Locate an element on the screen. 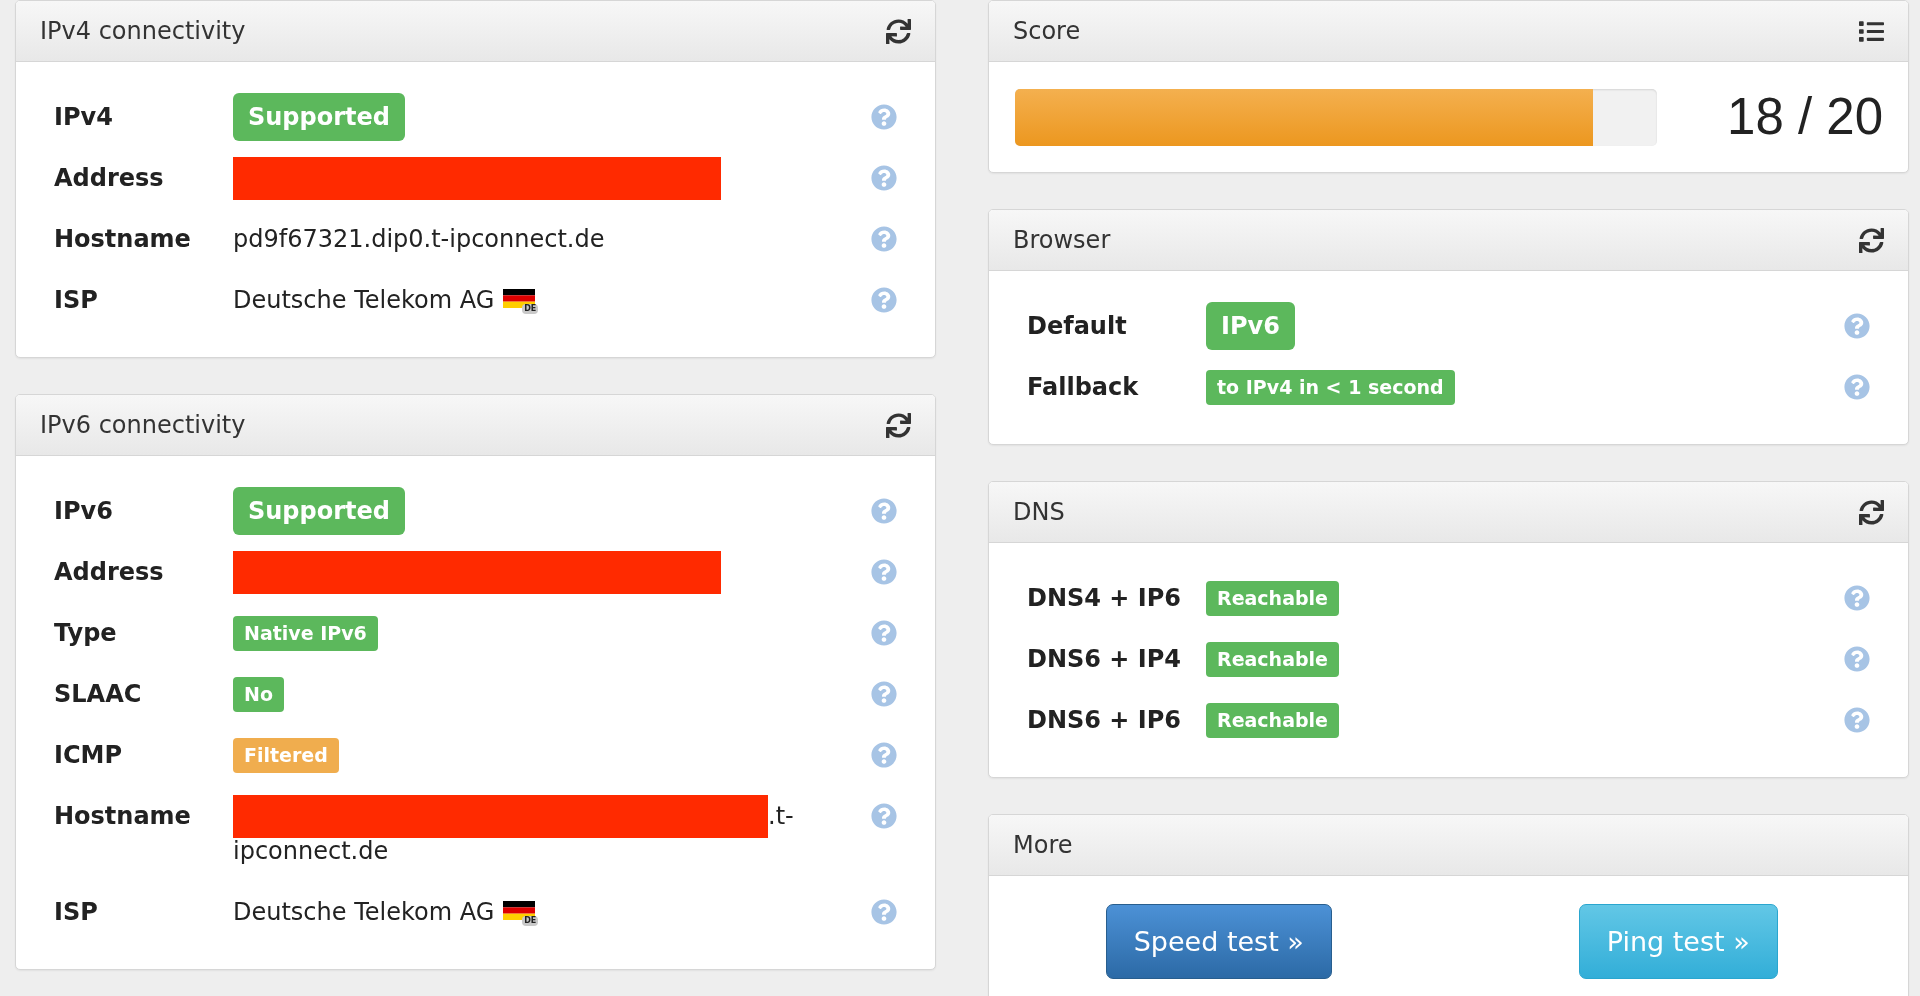 The width and height of the screenshot is (1920, 996). row-label: DNS6 + IP6 is located at coordinates (1105, 720).